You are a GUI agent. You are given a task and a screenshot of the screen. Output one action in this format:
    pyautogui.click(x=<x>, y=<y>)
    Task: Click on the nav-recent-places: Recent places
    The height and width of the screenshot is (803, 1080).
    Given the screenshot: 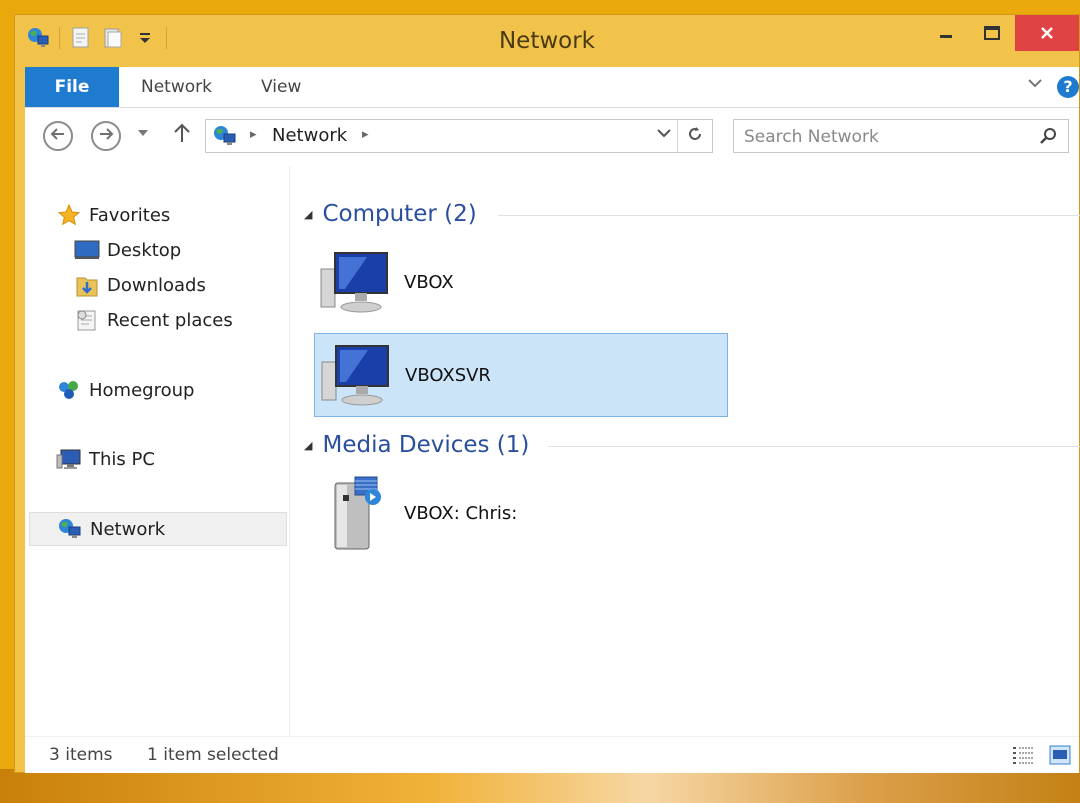 What is the action you would take?
    pyautogui.click(x=153, y=320)
    